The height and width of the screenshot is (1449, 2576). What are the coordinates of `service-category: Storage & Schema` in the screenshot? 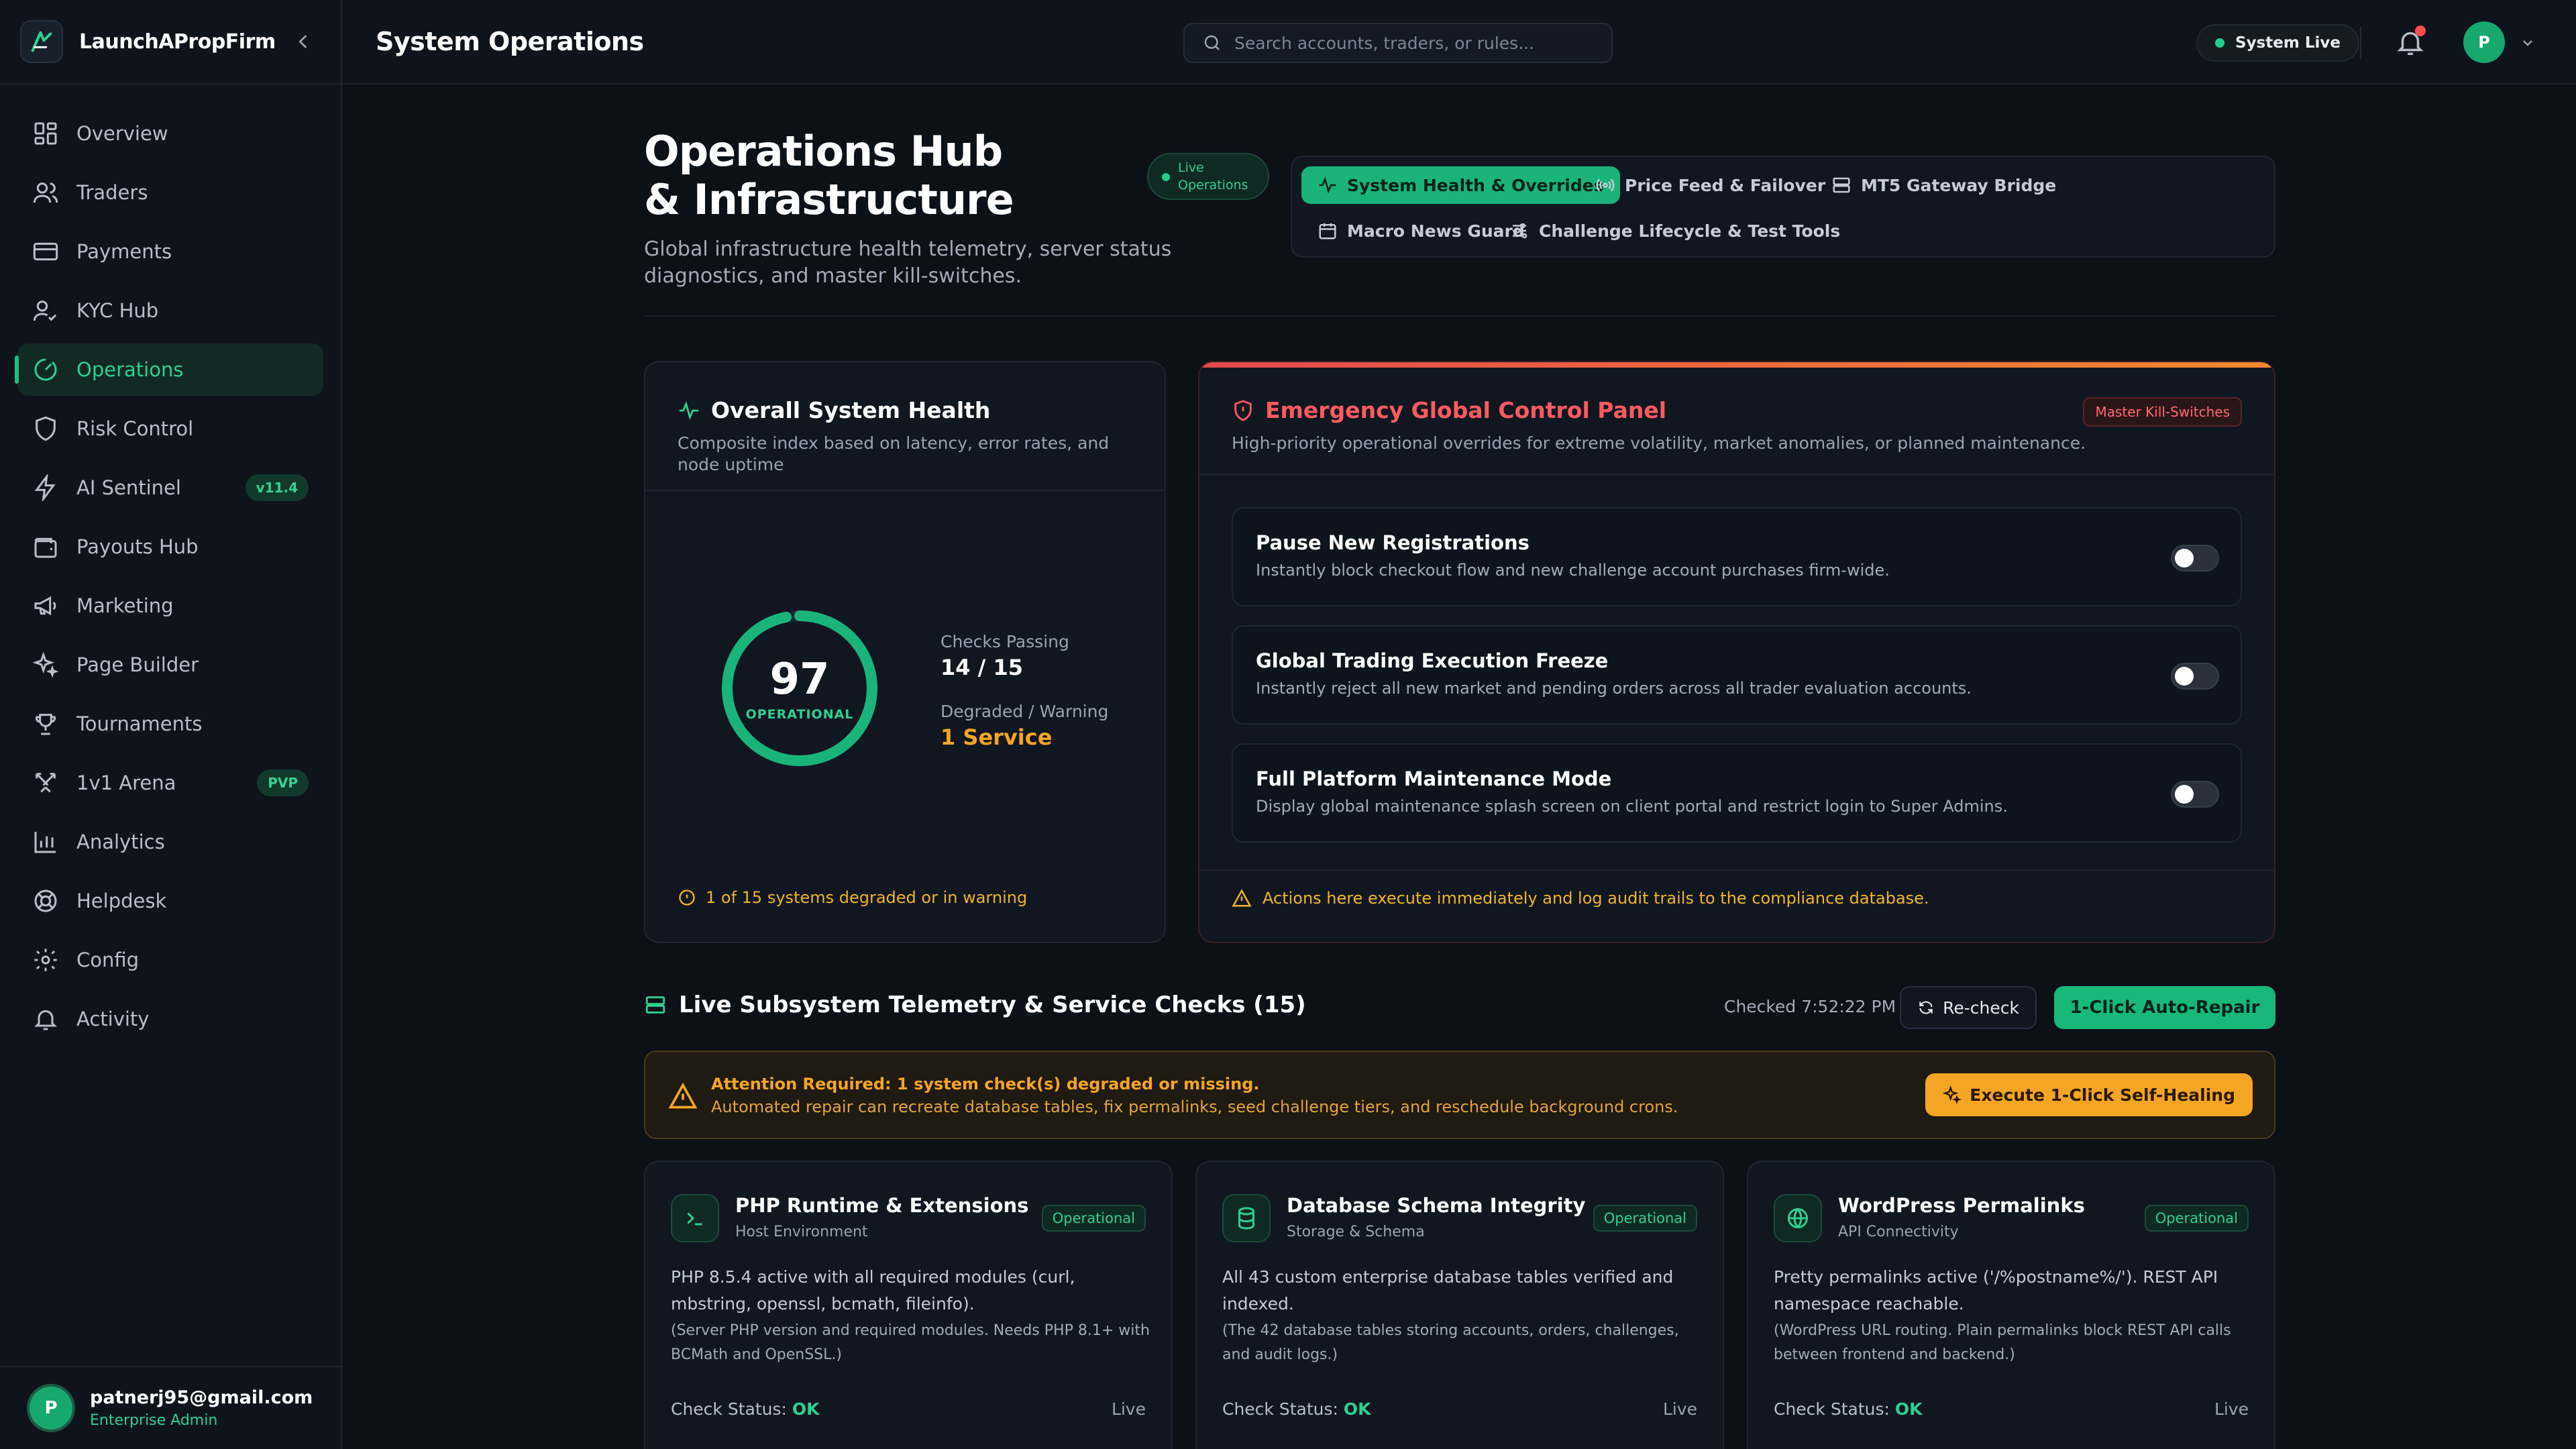 It's located at (1356, 1232).